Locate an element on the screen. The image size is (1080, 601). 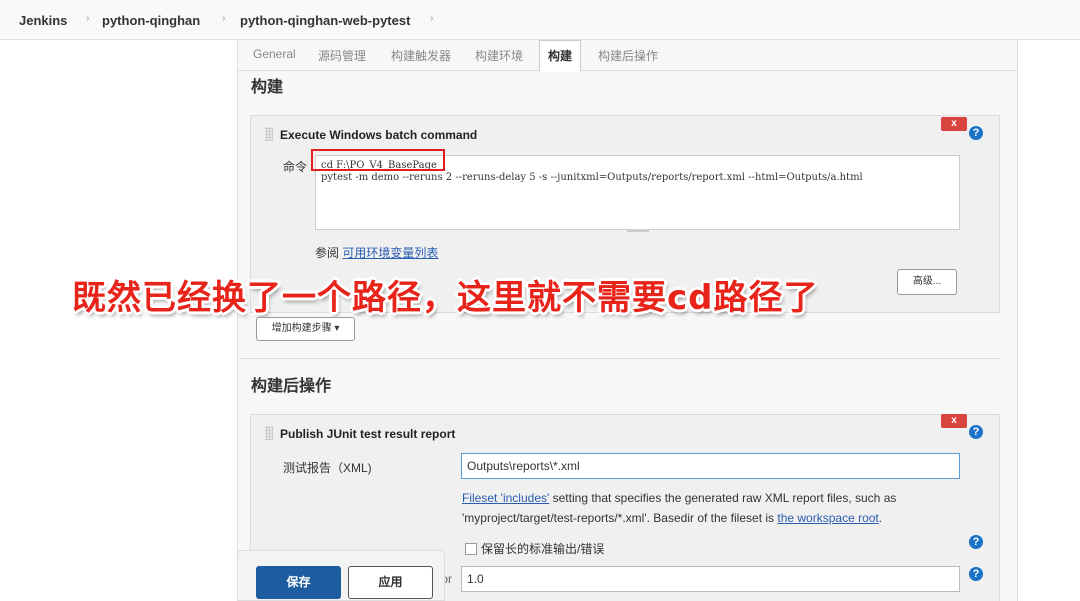
add-build-step-button: 增加构建步骤 ▾ is located at coordinates (305, 329).